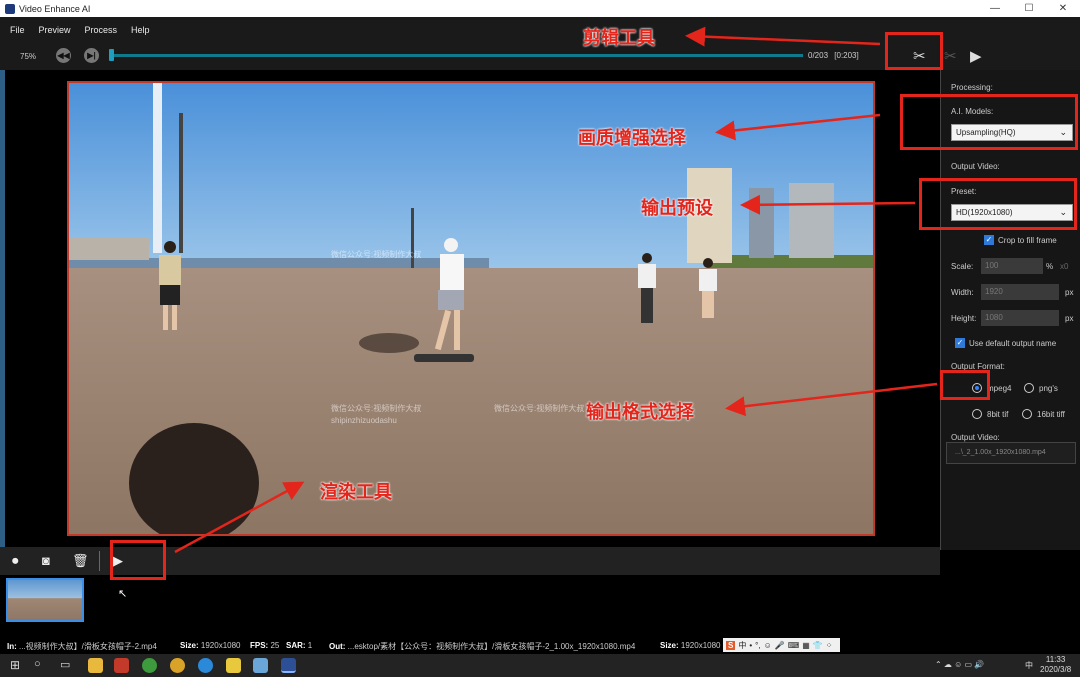 The width and height of the screenshot is (1080, 677). What do you see at coordinates (1069, 318) in the screenshot?
I see `height-unit: px` at bounding box center [1069, 318].